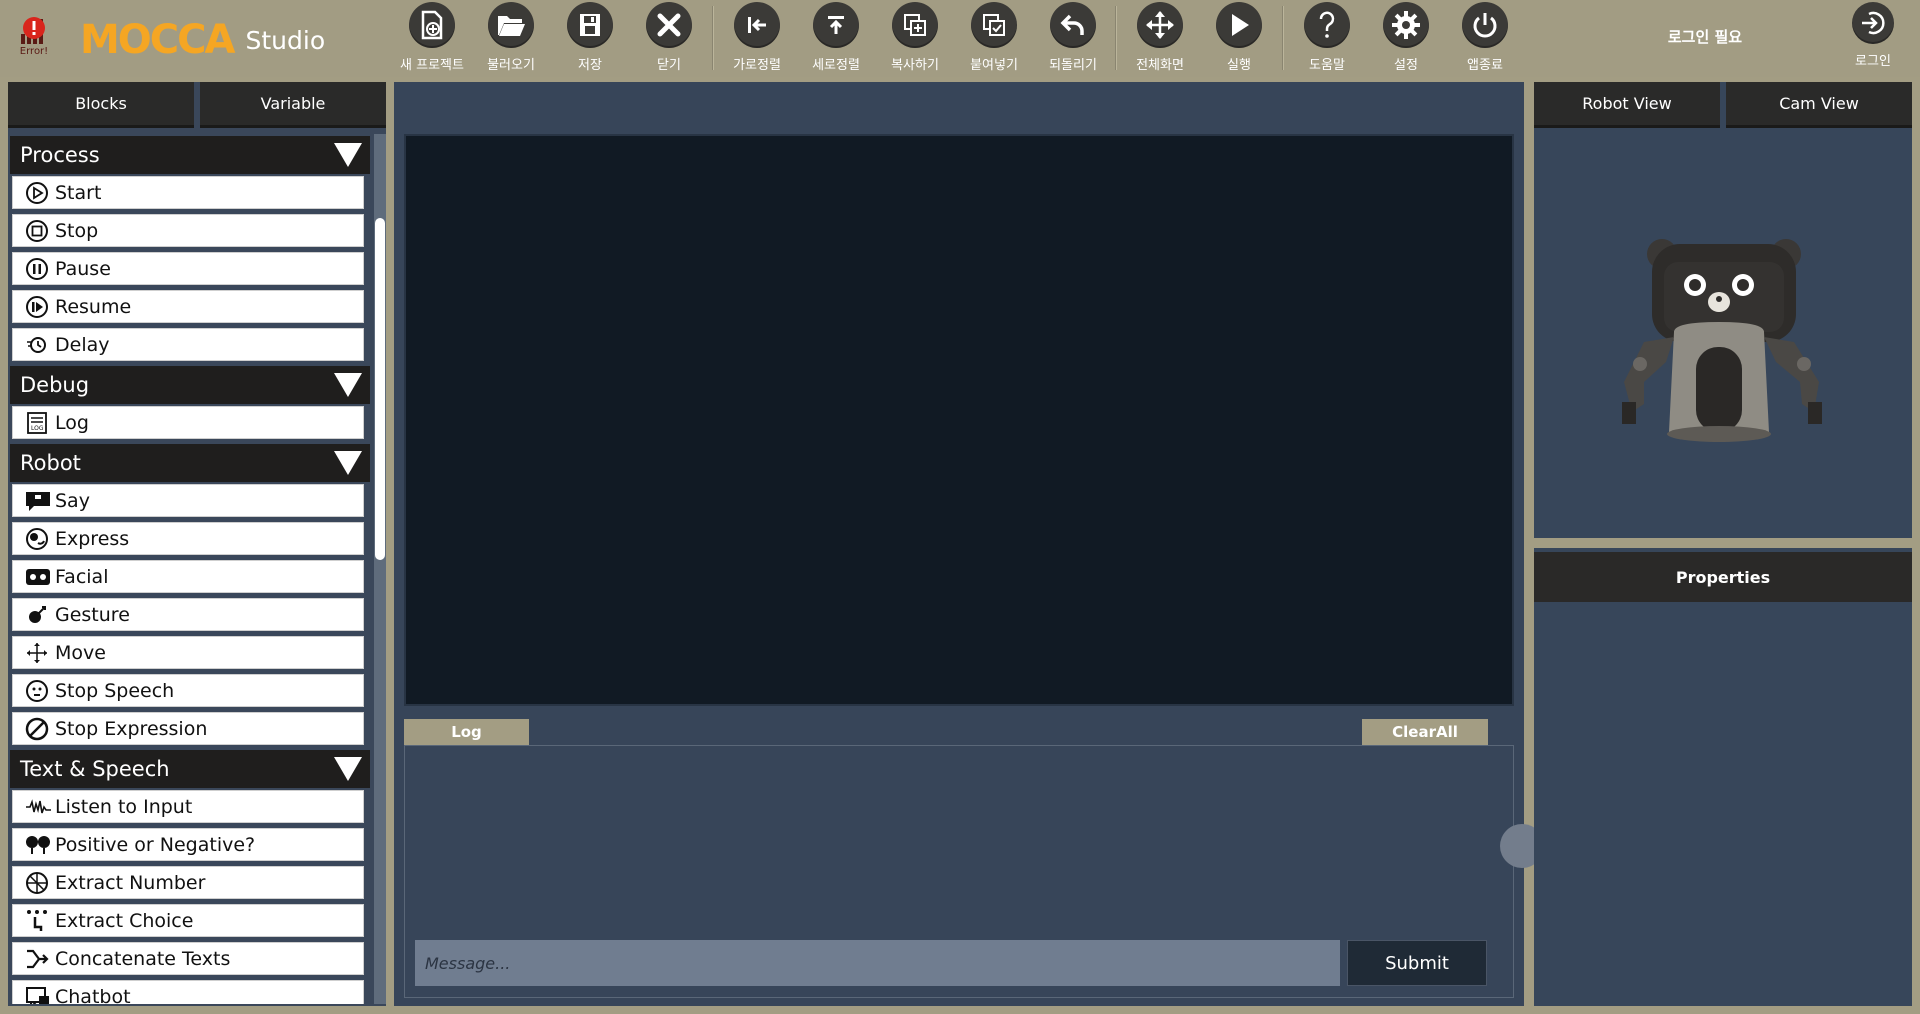 The image size is (1920, 1014). Describe the element at coordinates (188, 576) in the screenshot. I see `block-facial: Facial` at that location.